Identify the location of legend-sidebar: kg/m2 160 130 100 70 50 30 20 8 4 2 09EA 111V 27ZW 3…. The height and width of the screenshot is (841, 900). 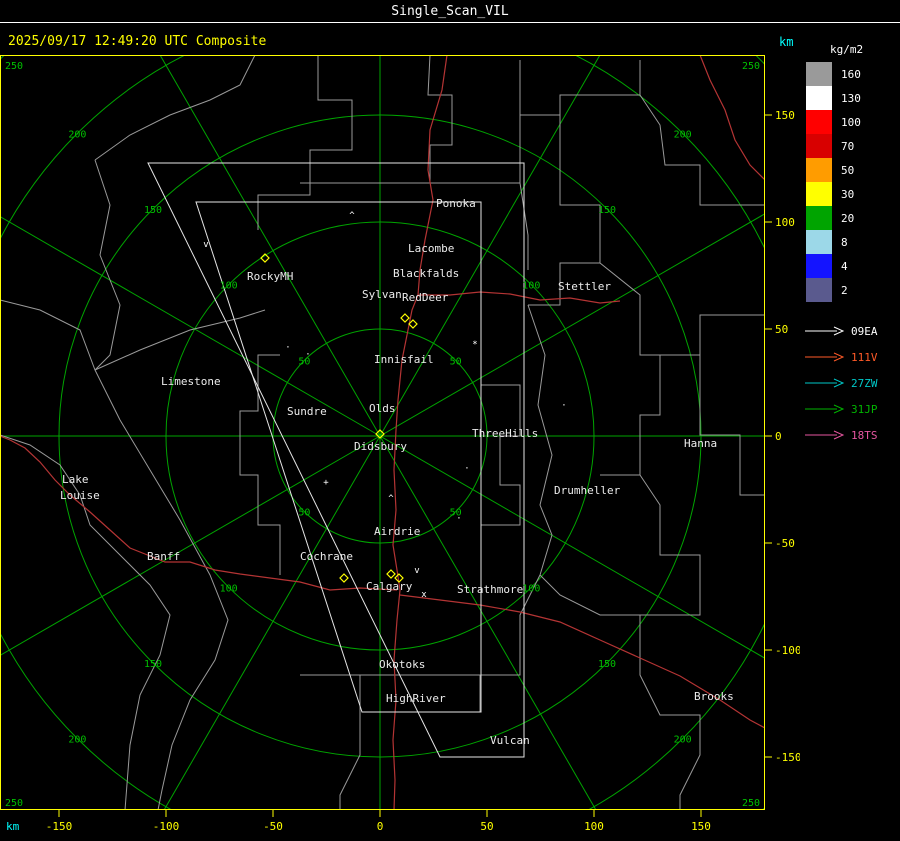
(850, 432).